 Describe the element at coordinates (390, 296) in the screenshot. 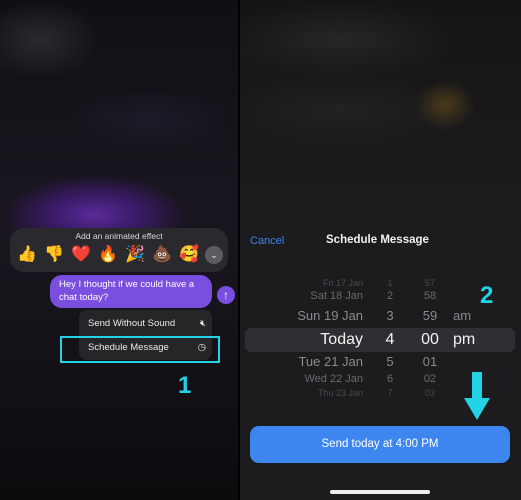

I see `picker-hour: 2` at that location.